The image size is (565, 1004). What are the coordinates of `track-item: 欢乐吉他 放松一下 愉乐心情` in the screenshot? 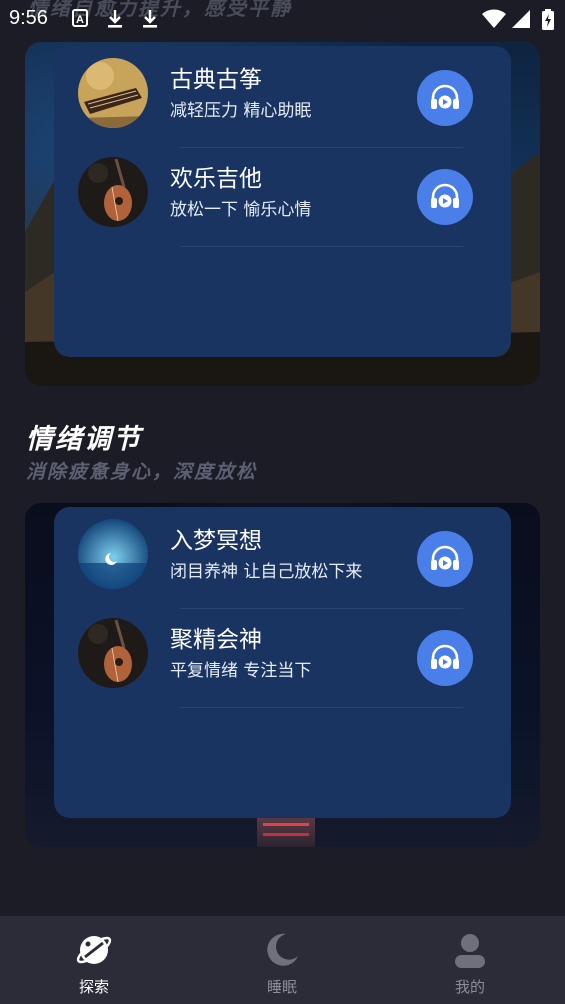 It's located at (282, 198).